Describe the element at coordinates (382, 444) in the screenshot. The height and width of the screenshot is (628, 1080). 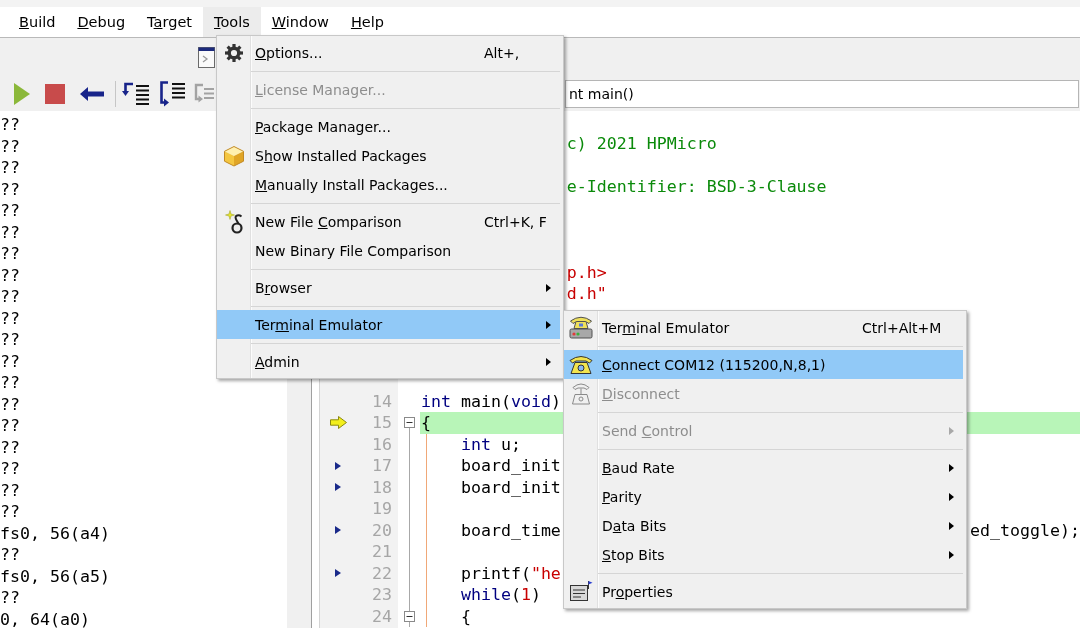
I see `line-number: 16` at that location.